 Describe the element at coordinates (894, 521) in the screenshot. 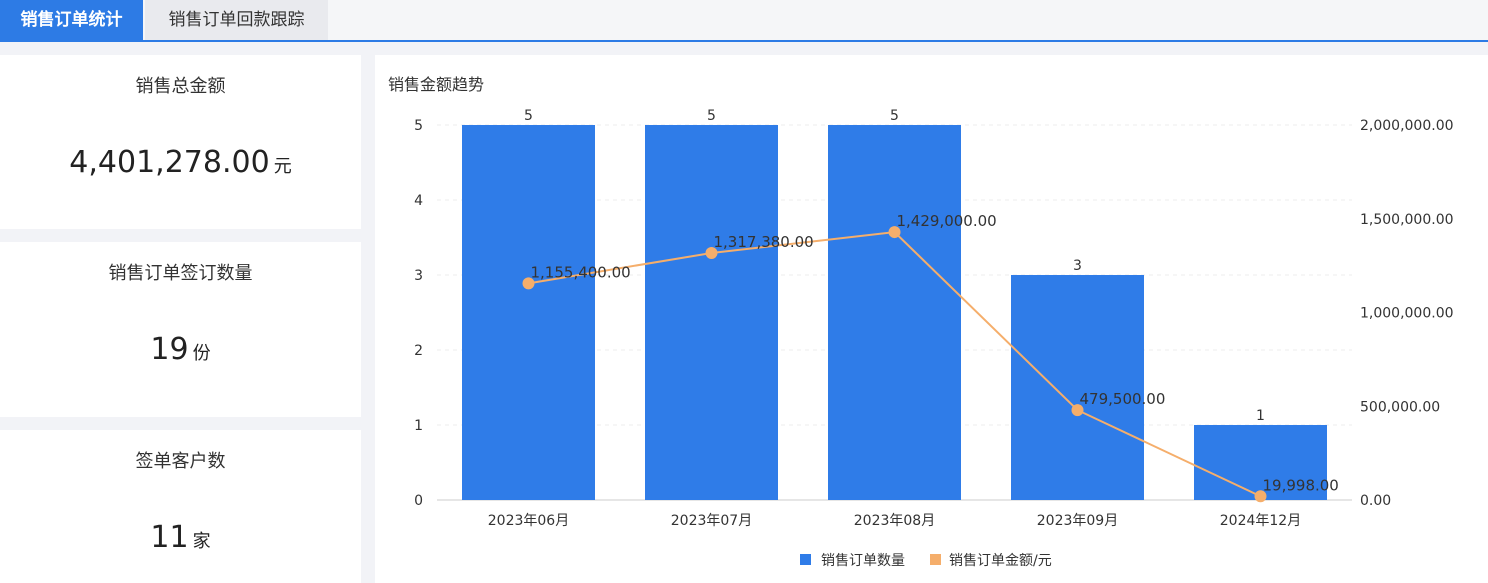

I see `x-tick-label: 2023年08月` at that location.